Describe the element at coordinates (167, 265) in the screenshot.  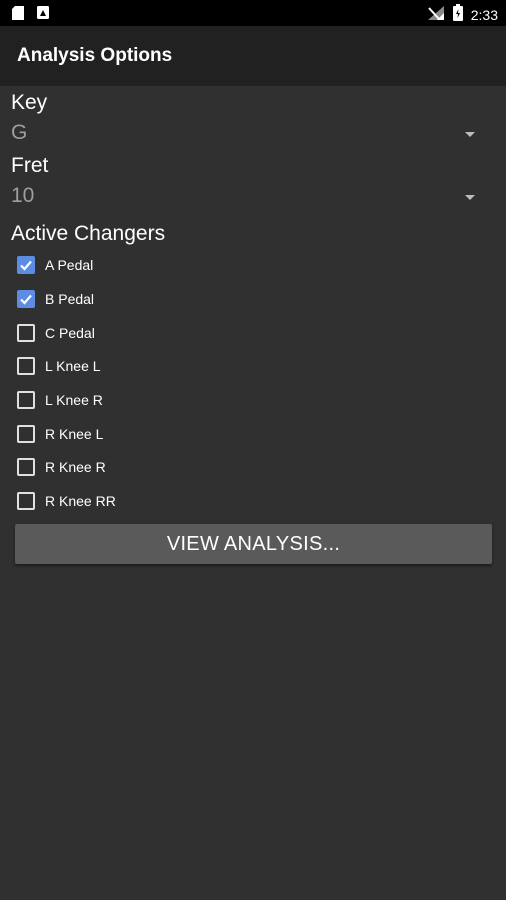
I see `checkbox-a-pedal: A Pedal` at that location.